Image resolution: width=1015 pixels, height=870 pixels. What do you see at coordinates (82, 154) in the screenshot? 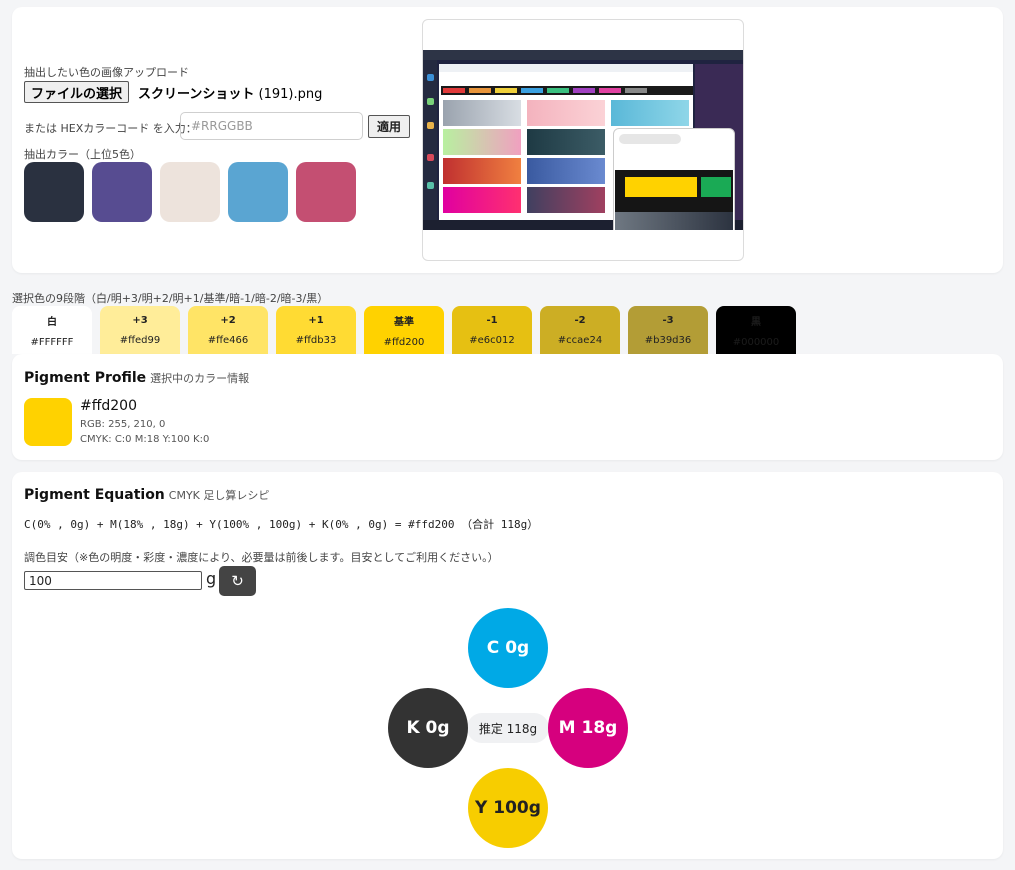
I see `extracted-colors-label: 抽出カラー（上位5色）` at bounding box center [82, 154].